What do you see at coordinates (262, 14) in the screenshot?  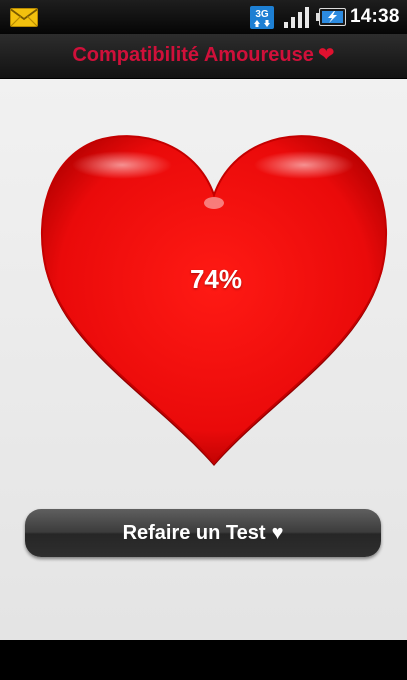 I see `network-label: 3G` at bounding box center [262, 14].